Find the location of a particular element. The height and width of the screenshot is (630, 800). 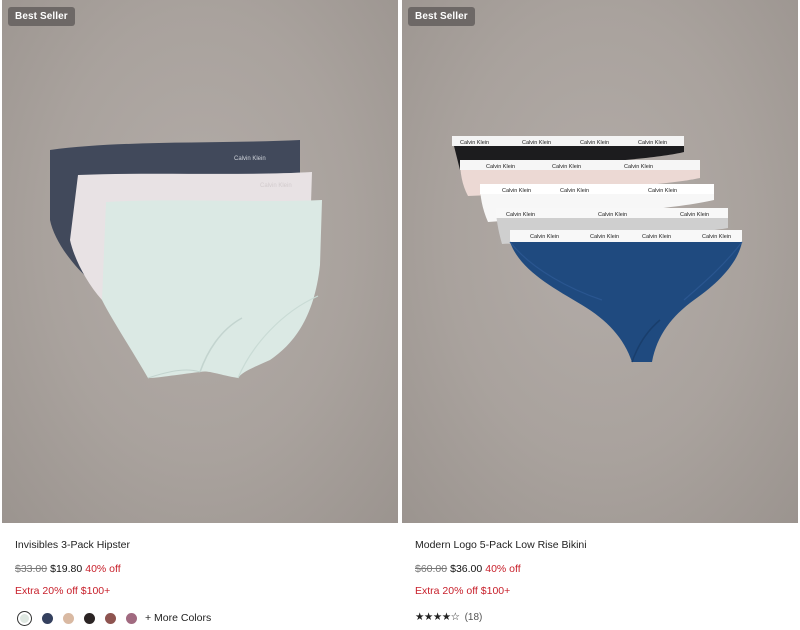

product-name: Invisibles 3-Pack Hipster is located at coordinates (206, 545).